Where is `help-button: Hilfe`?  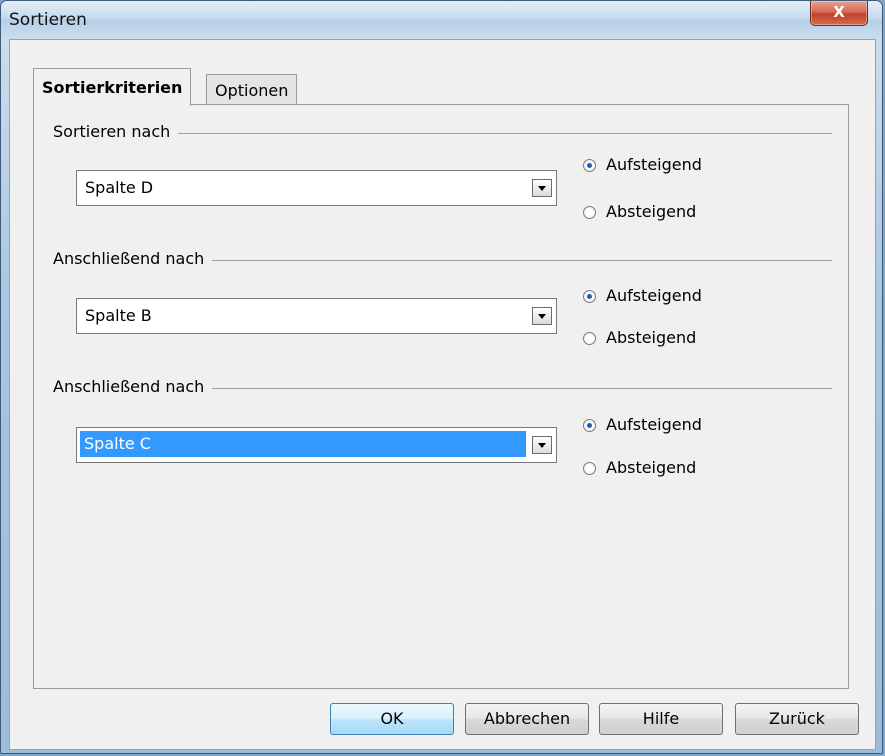 help-button: Hilfe is located at coordinates (661, 719).